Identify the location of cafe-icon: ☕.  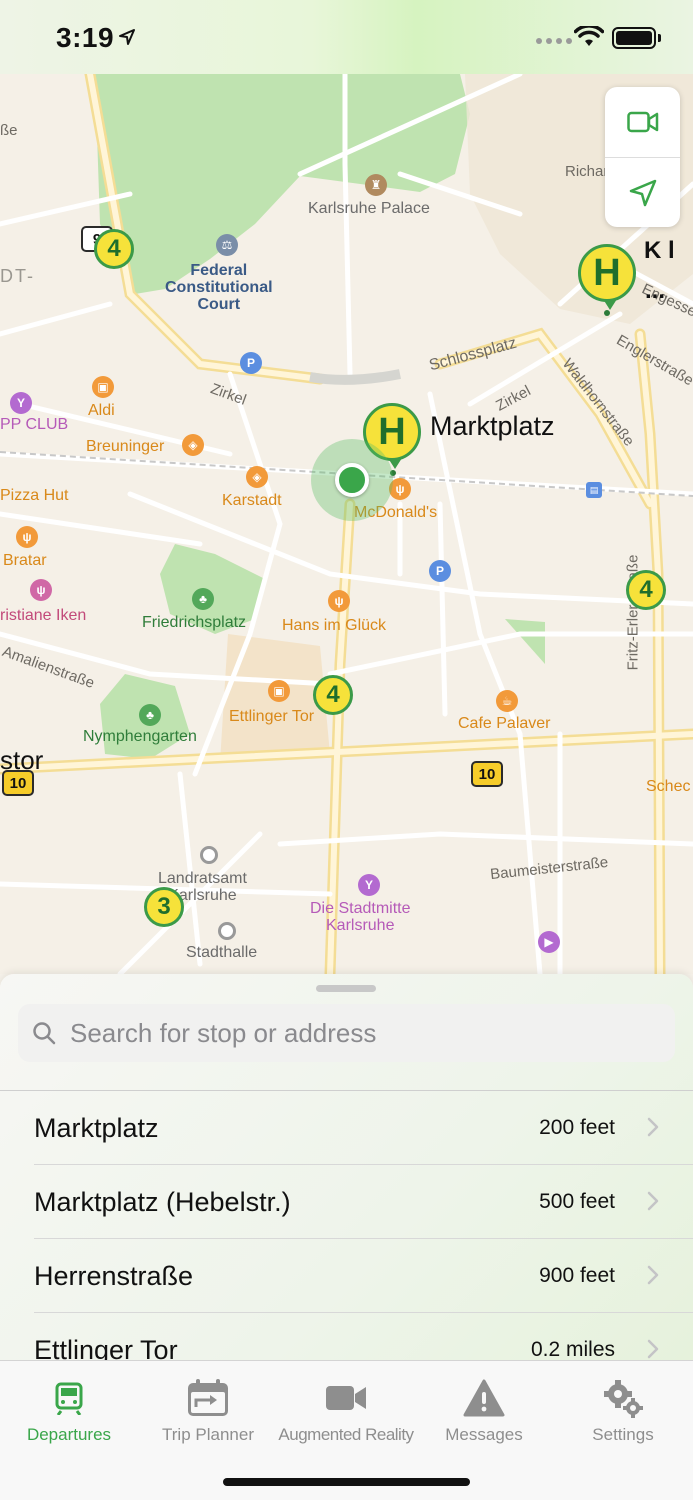
(507, 701).